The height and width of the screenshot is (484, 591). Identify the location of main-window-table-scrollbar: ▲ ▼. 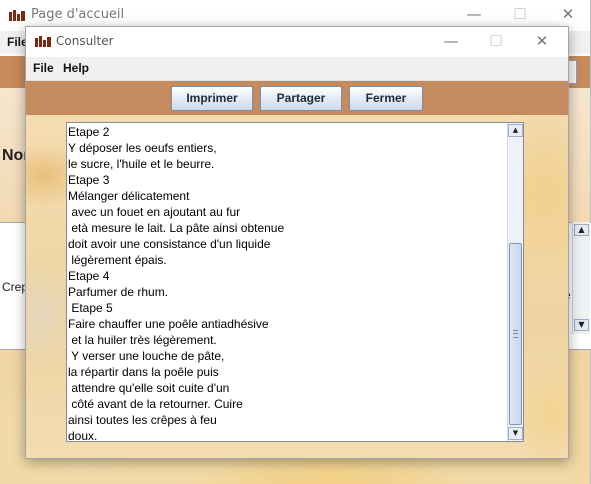
(581, 278).